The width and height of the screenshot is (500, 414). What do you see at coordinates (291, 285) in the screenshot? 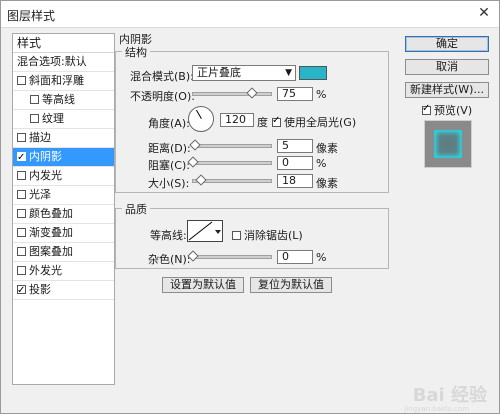
I see `reset-default-button: 复位为默认值` at bounding box center [291, 285].